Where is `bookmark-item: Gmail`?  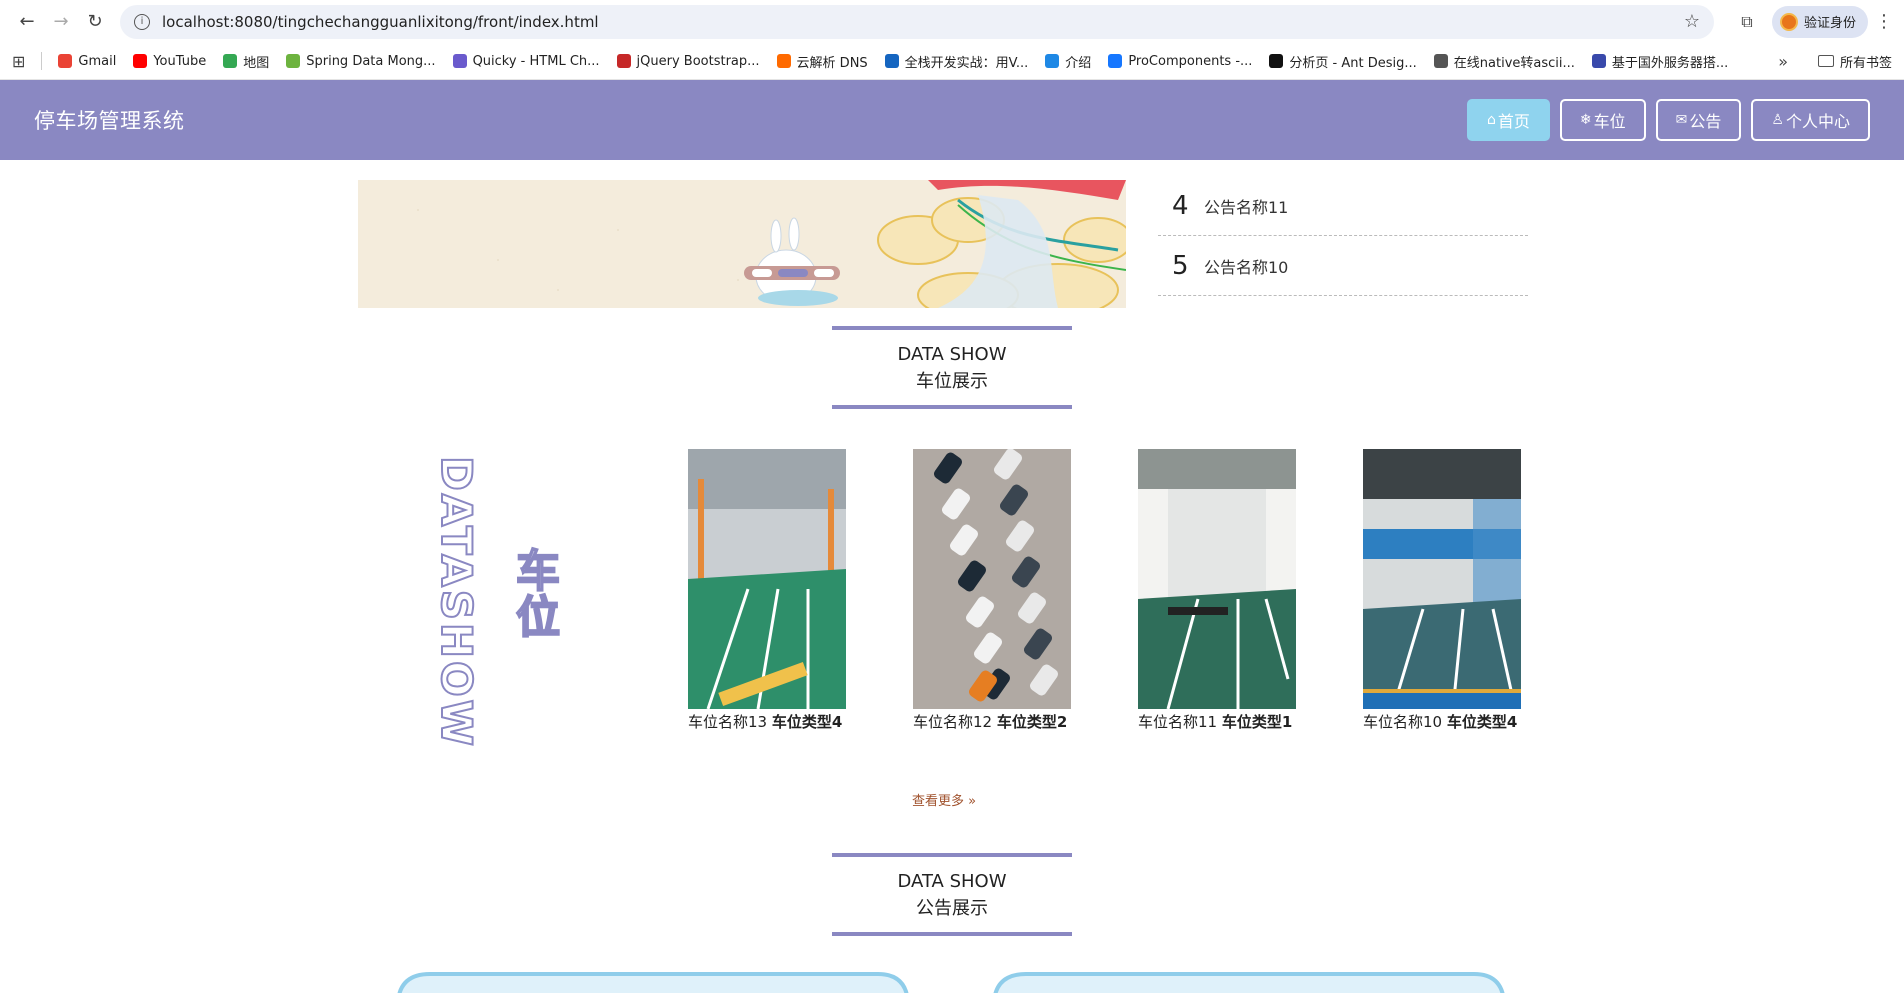
bookmark-item: Gmail is located at coordinates (87, 61).